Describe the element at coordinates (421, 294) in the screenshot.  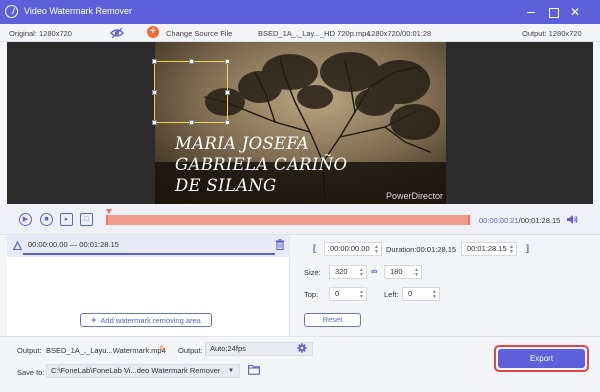
I see `left-field: 0 ▲ ▼` at that location.